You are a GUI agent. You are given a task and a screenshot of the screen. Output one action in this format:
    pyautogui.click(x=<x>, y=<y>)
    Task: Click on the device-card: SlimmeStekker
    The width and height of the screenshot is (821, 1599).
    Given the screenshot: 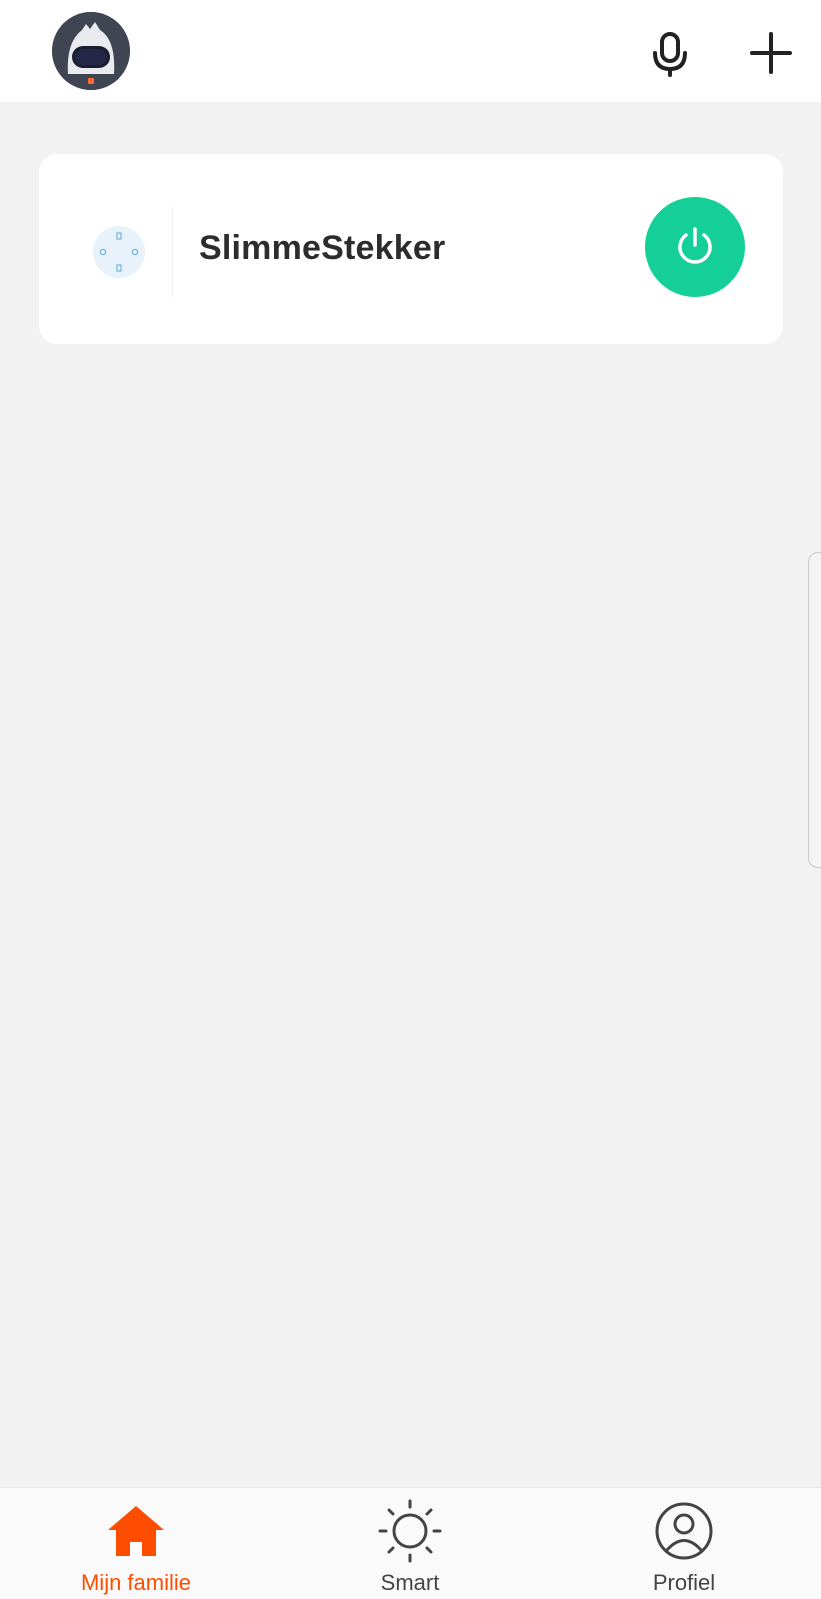 What is the action you would take?
    pyautogui.click(x=411, y=249)
    